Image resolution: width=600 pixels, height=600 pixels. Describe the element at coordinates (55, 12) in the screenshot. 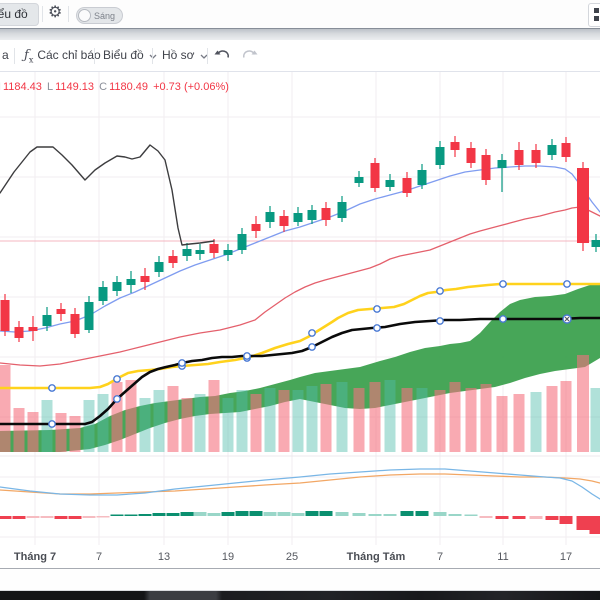

I see `gear-icon: ⚙` at that location.